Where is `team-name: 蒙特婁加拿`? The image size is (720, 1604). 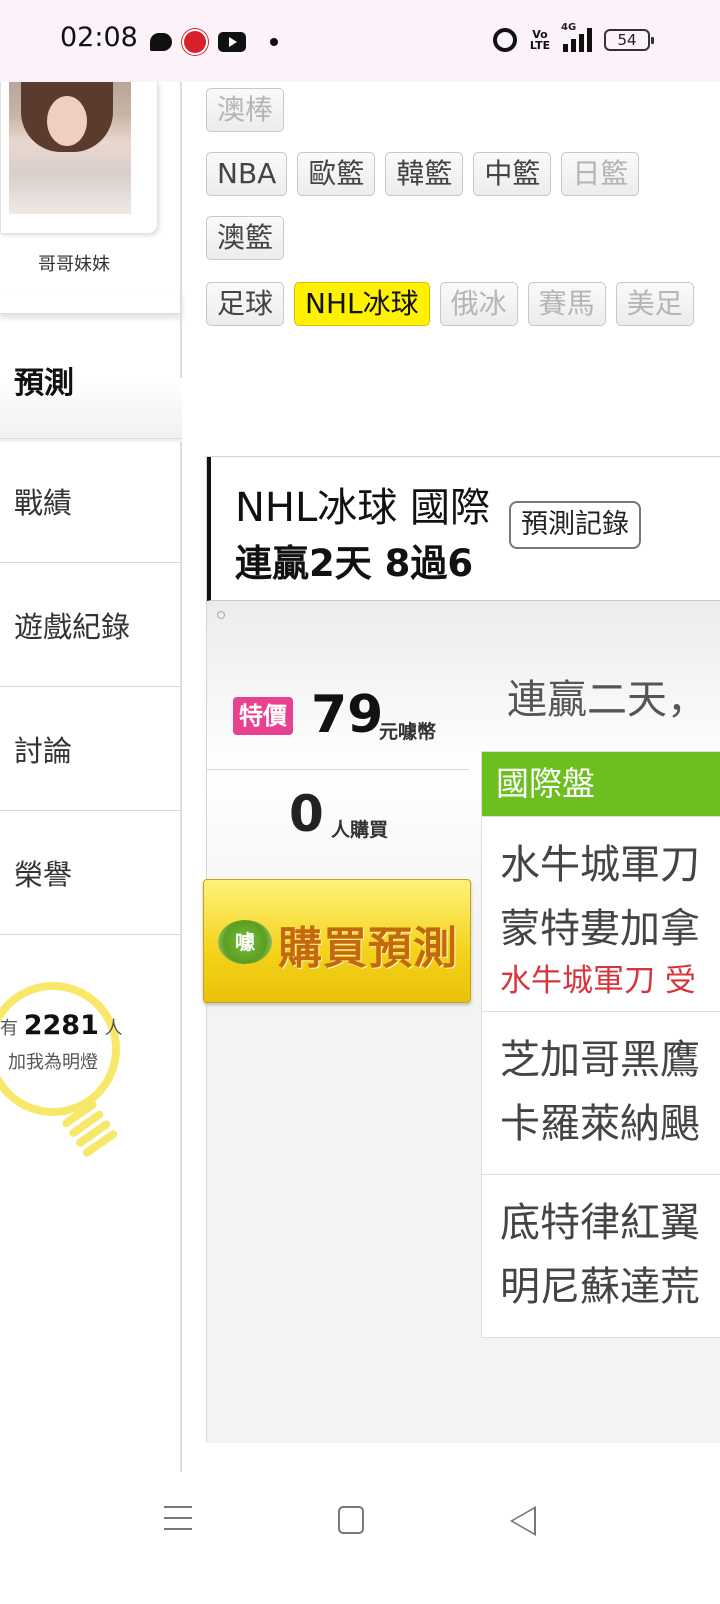
team-name: 蒙特婁加拿 is located at coordinates (600, 929).